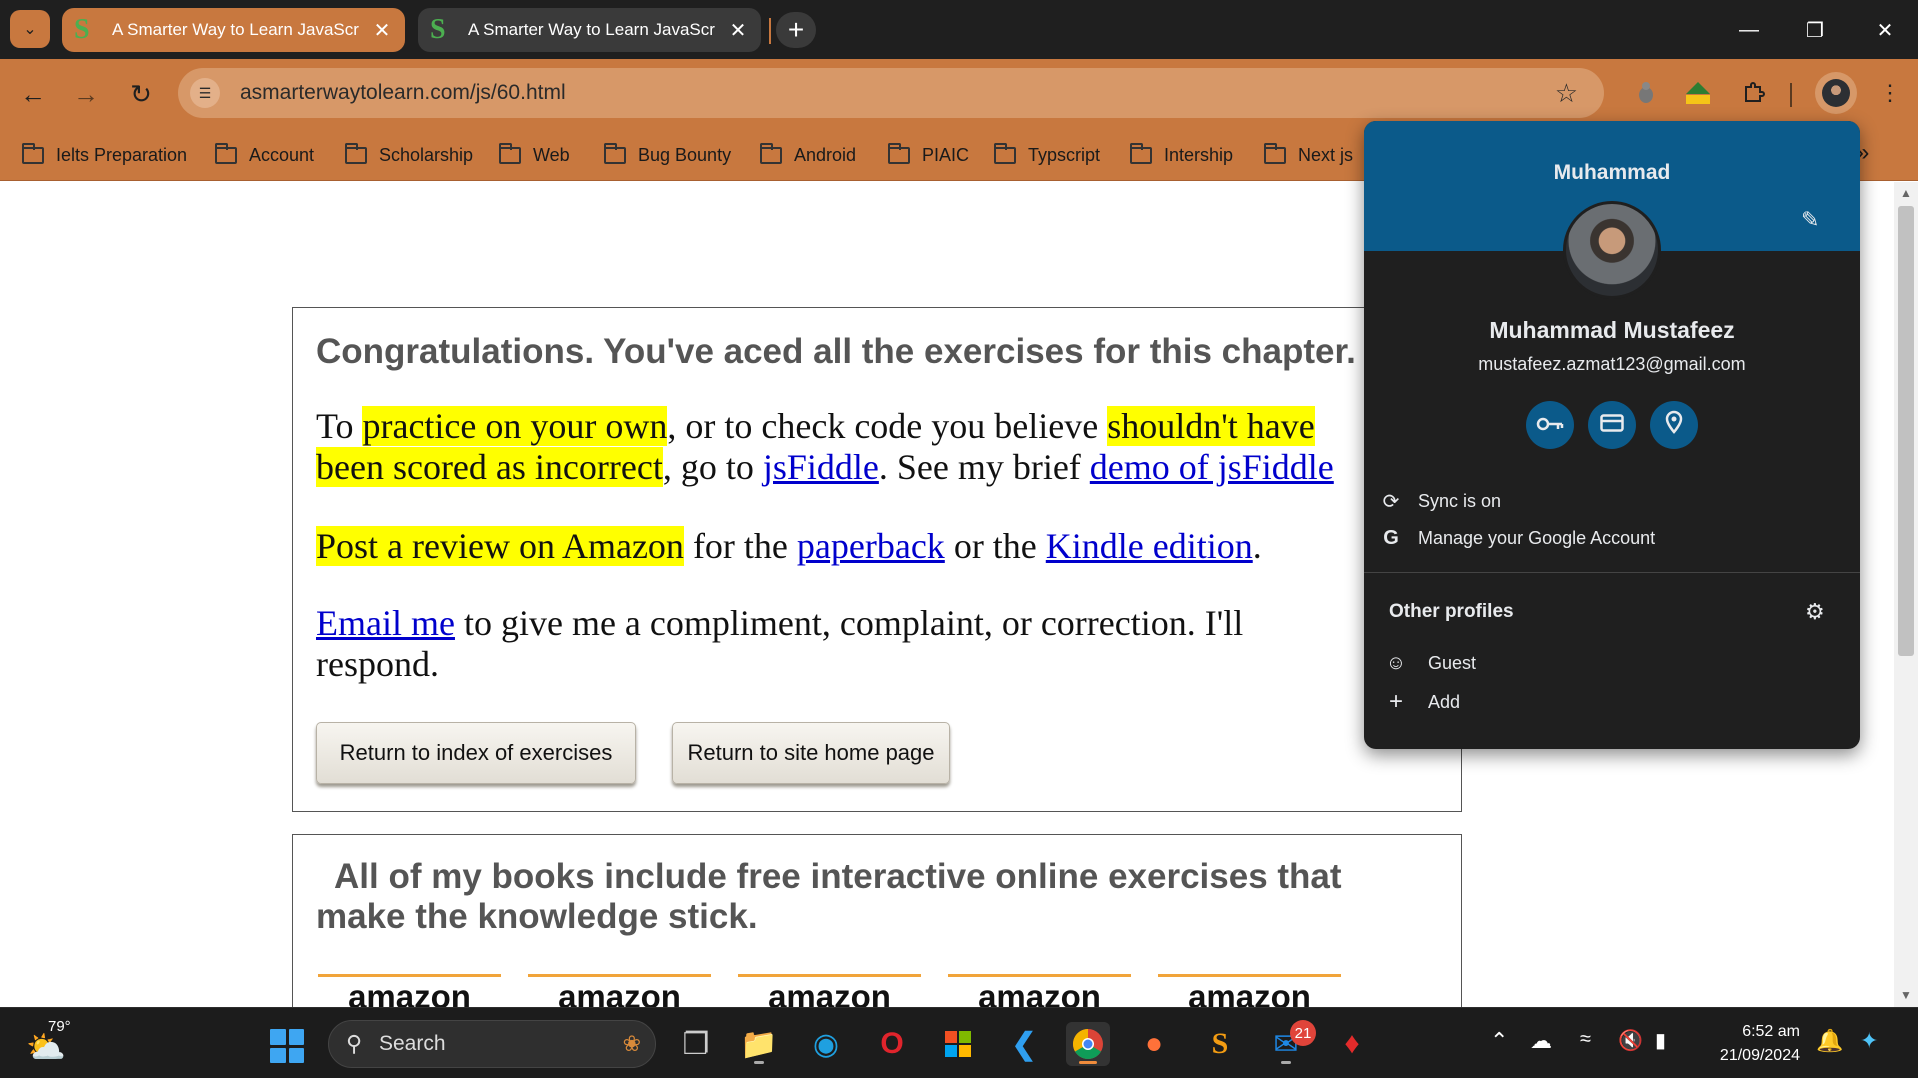 The height and width of the screenshot is (1078, 1918). What do you see at coordinates (759, 1044) in the screenshot?
I see `file-explorer-icon: 📁` at bounding box center [759, 1044].